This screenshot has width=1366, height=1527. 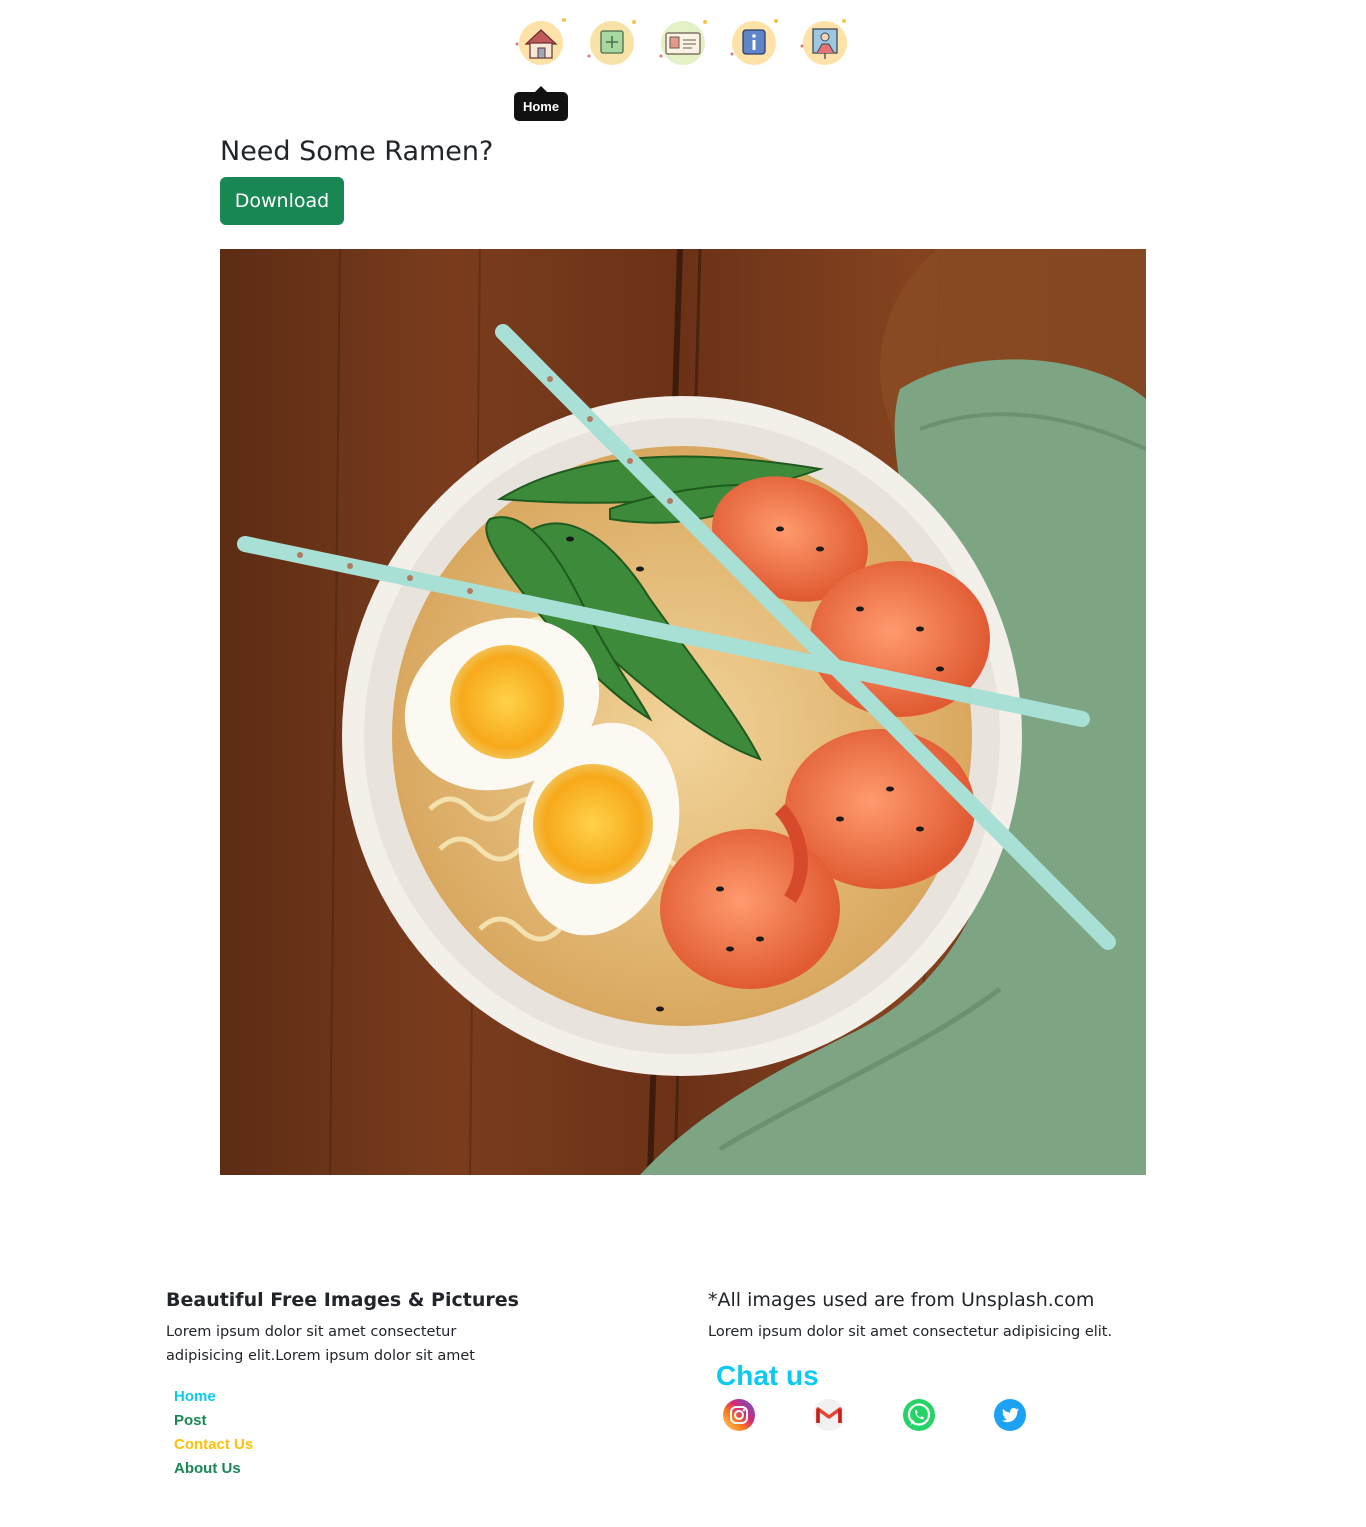 I want to click on twitter-icon, so click(x=1010, y=1415).